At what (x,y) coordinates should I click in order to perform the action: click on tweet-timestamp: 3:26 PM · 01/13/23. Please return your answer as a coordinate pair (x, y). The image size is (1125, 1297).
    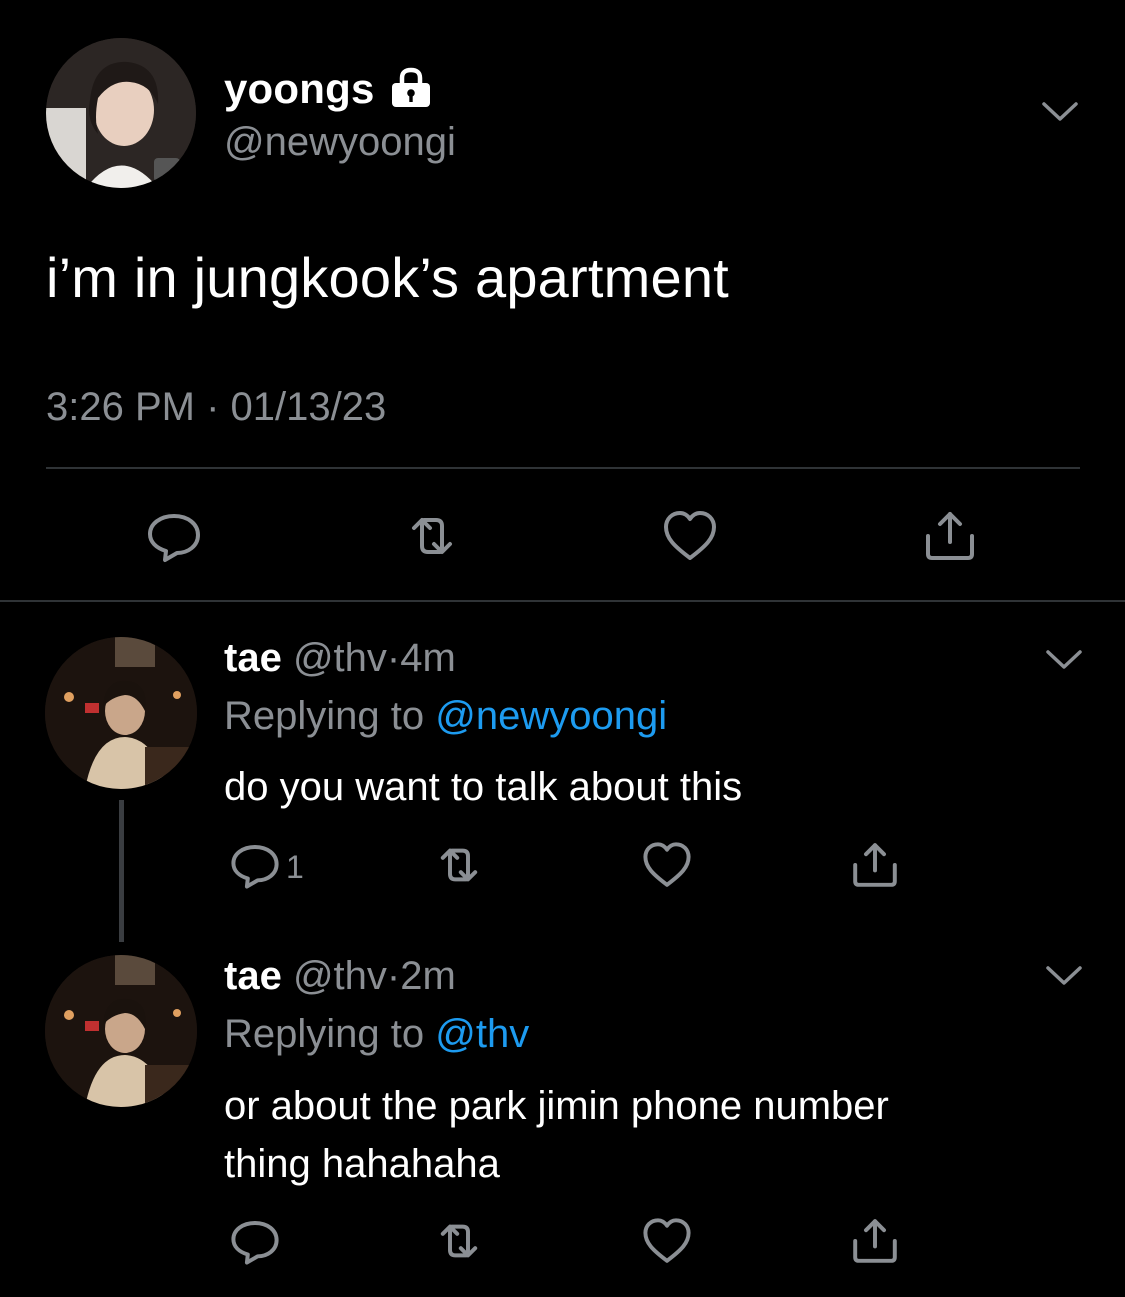
    Looking at the image, I should click on (216, 407).